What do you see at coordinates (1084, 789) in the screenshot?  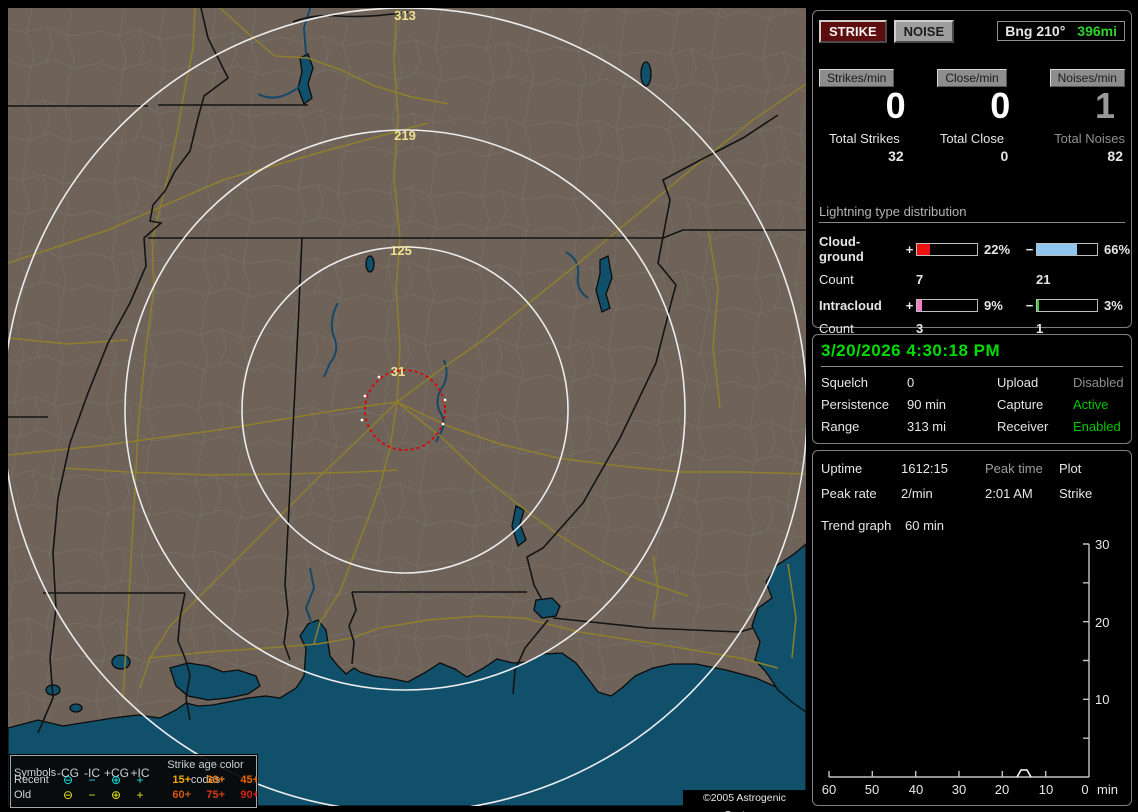 I see `svg-text: 0` at bounding box center [1084, 789].